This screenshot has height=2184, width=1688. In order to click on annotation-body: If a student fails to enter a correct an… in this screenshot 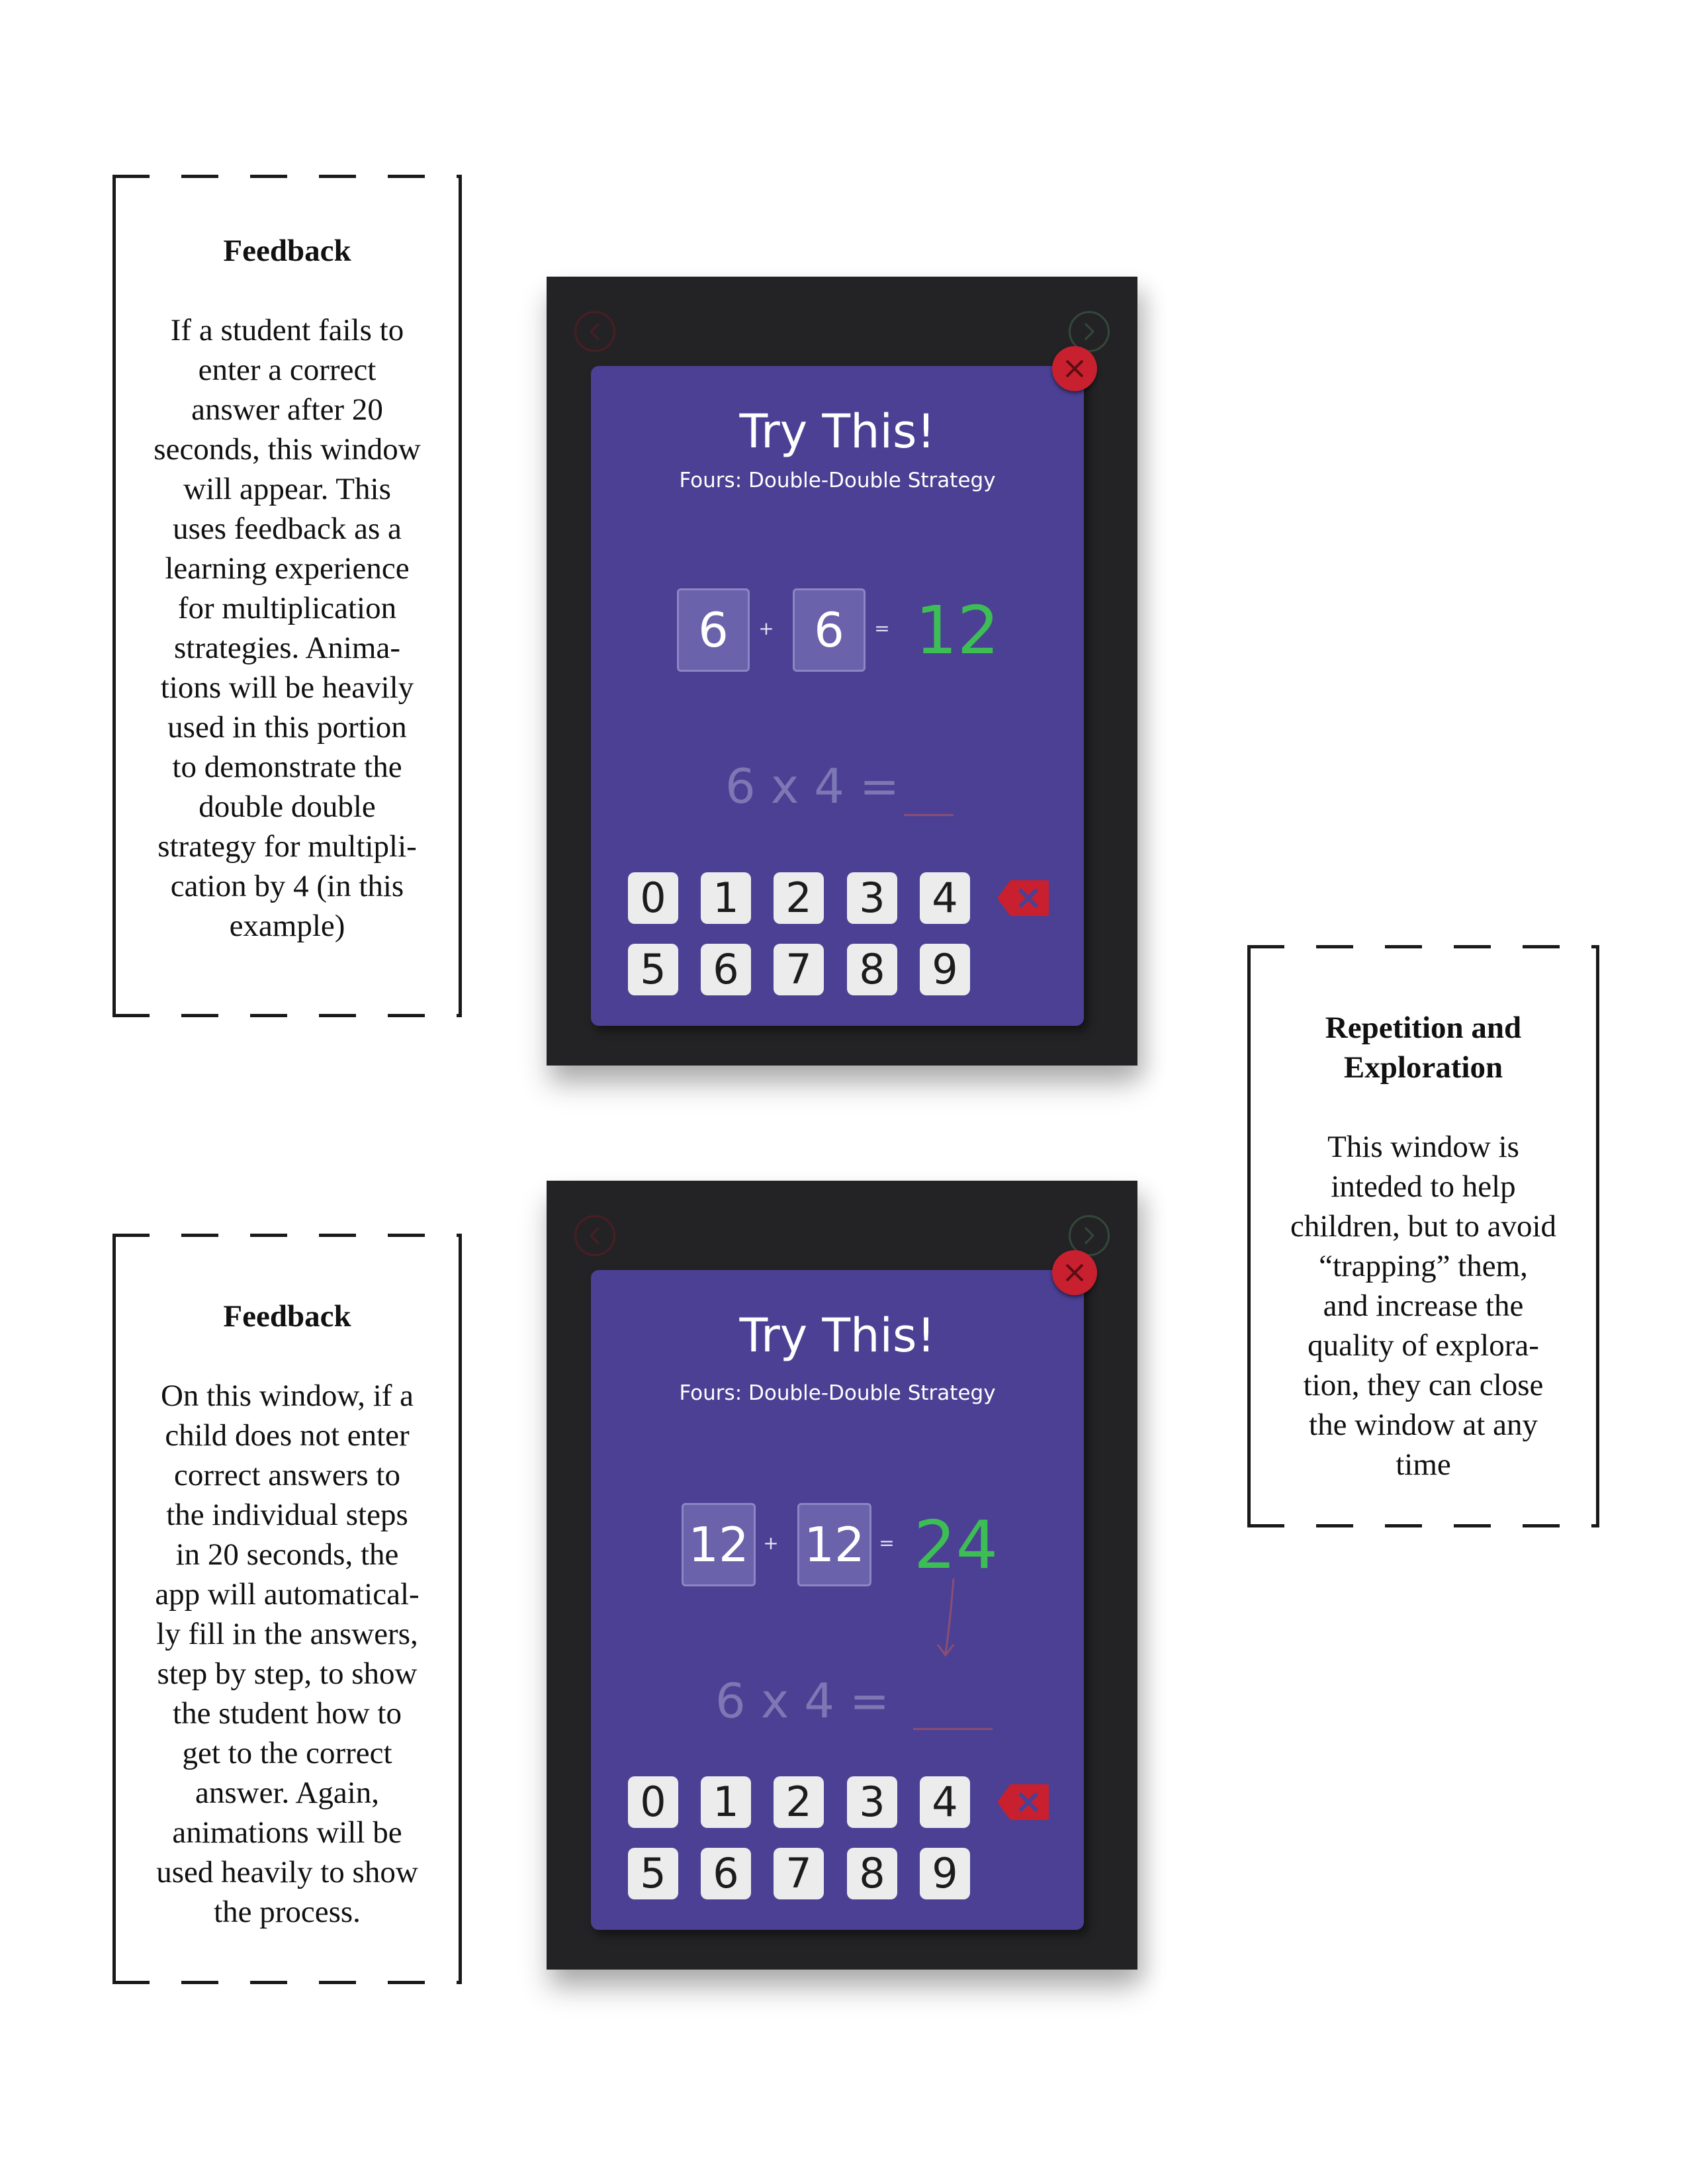, I will do `click(287, 628)`.